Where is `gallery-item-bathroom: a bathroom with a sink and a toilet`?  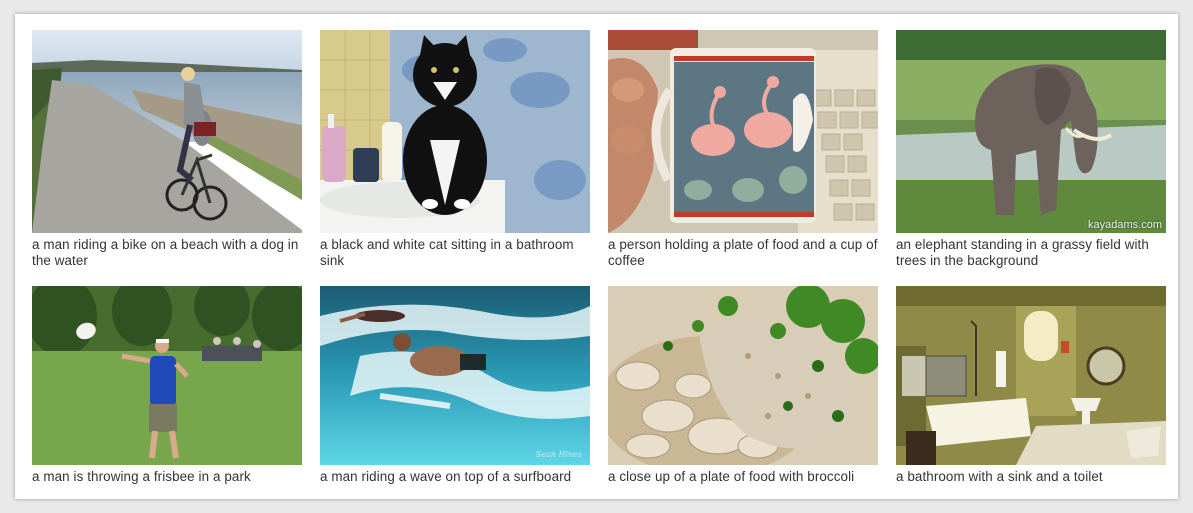 gallery-item-bathroom: a bathroom with a sink and a toilet is located at coordinates (1031, 385).